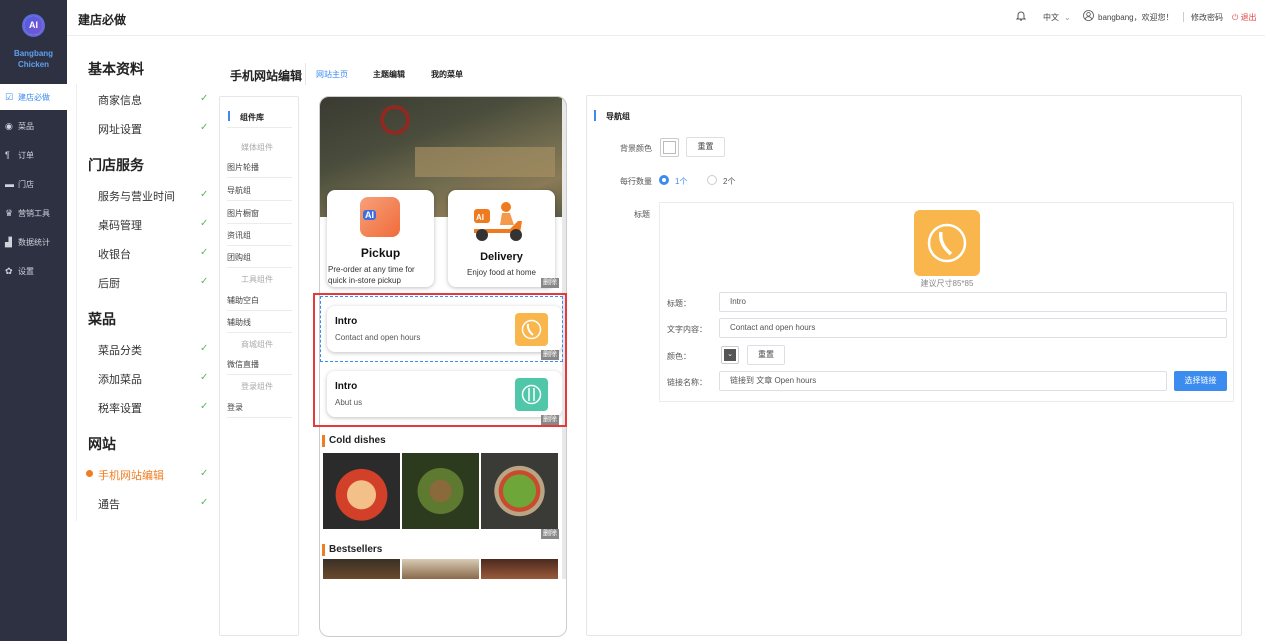  Describe the element at coordinates (33, 126) in the screenshot. I see `nav-item-dishes: ◉ 菜品` at that location.